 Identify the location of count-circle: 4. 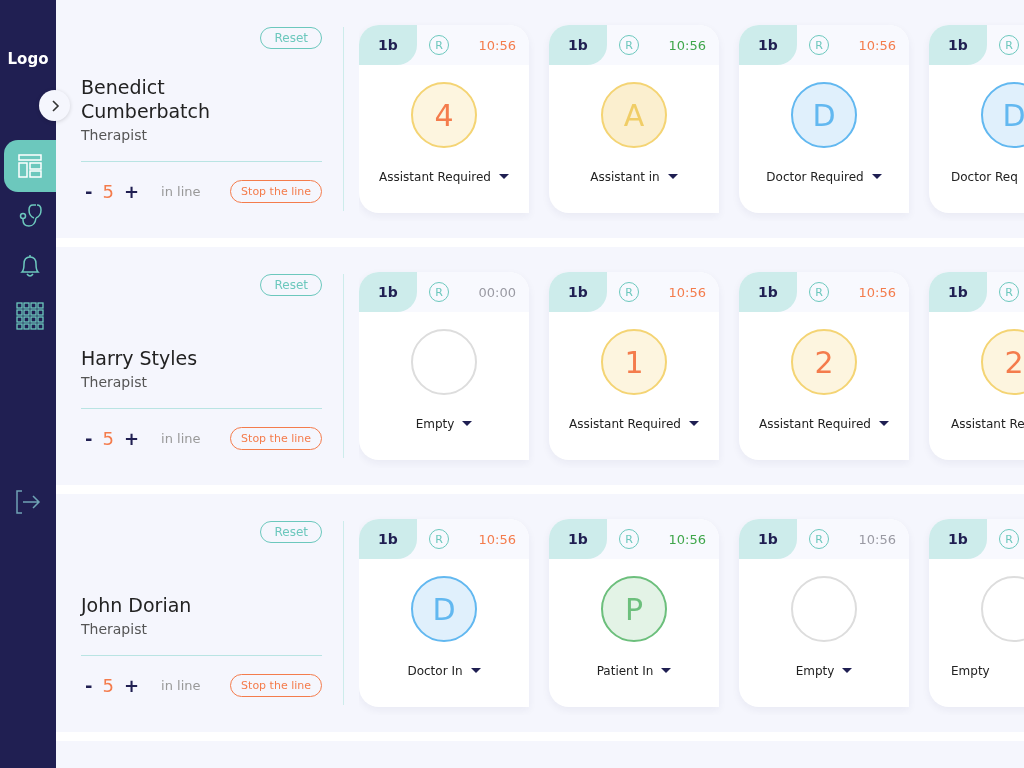
(444, 115).